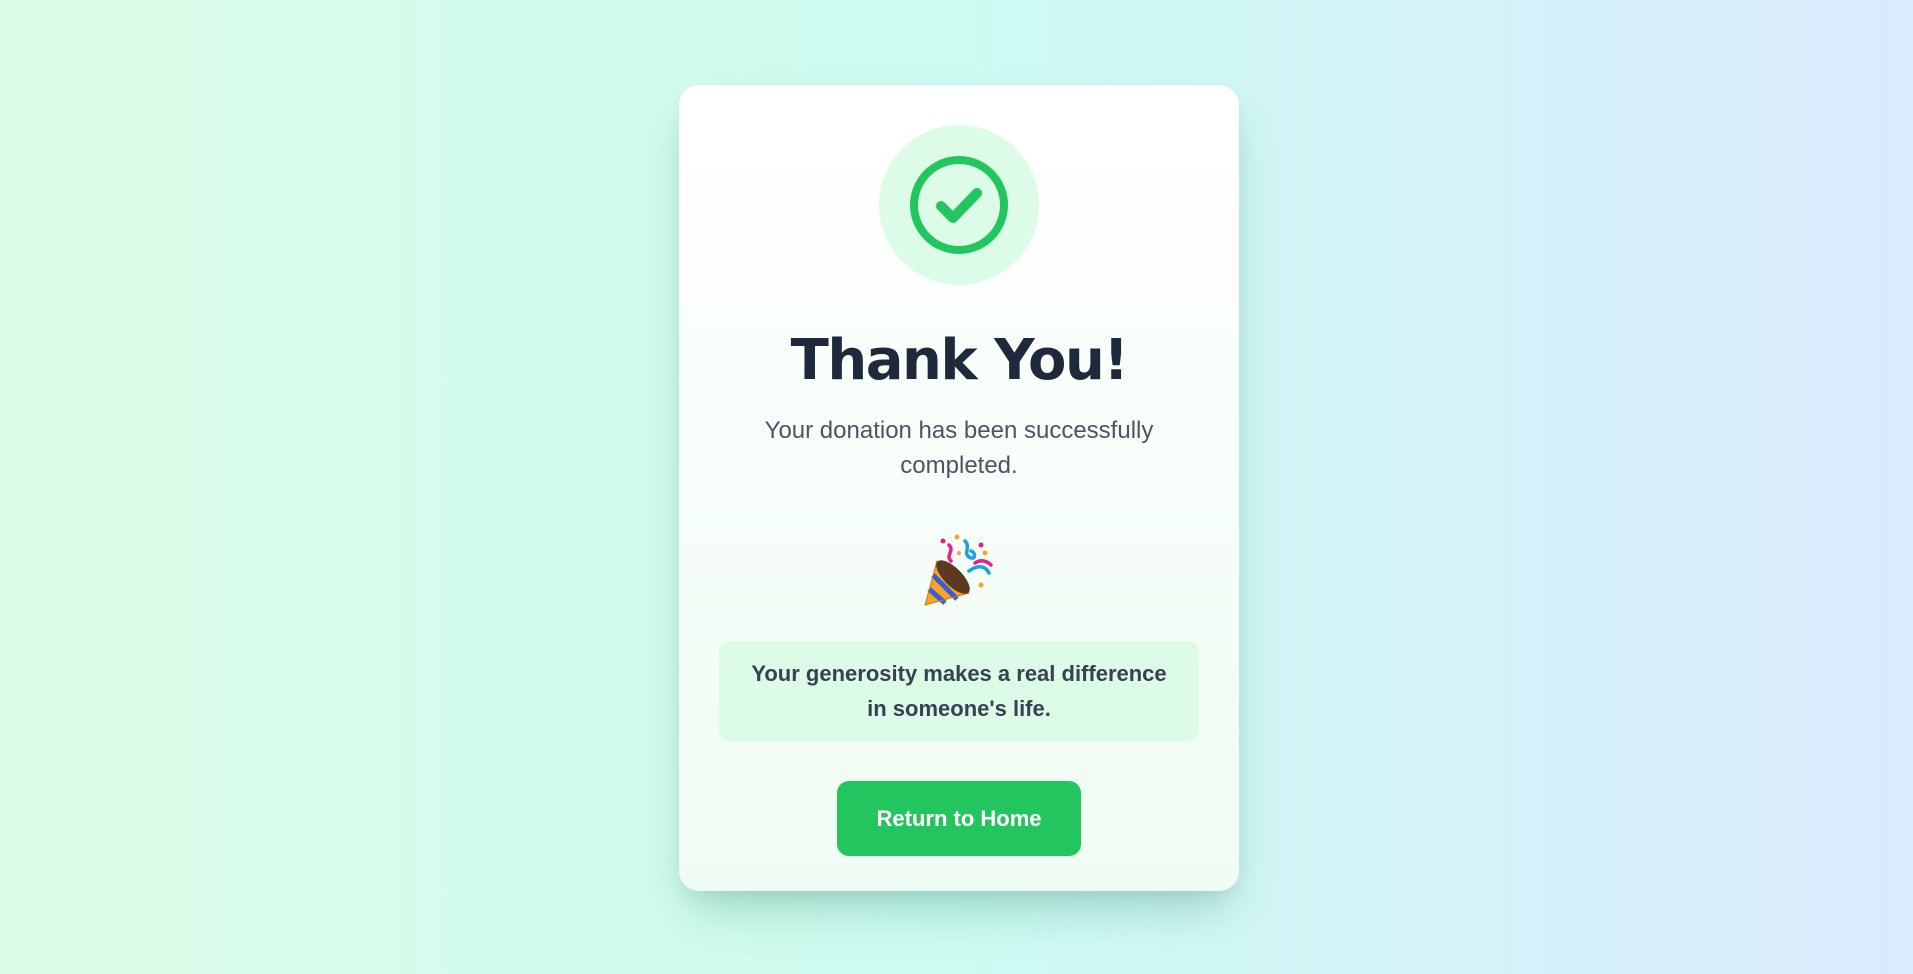 This screenshot has height=974, width=1913. I want to click on party-popper-icon, so click(958, 570).